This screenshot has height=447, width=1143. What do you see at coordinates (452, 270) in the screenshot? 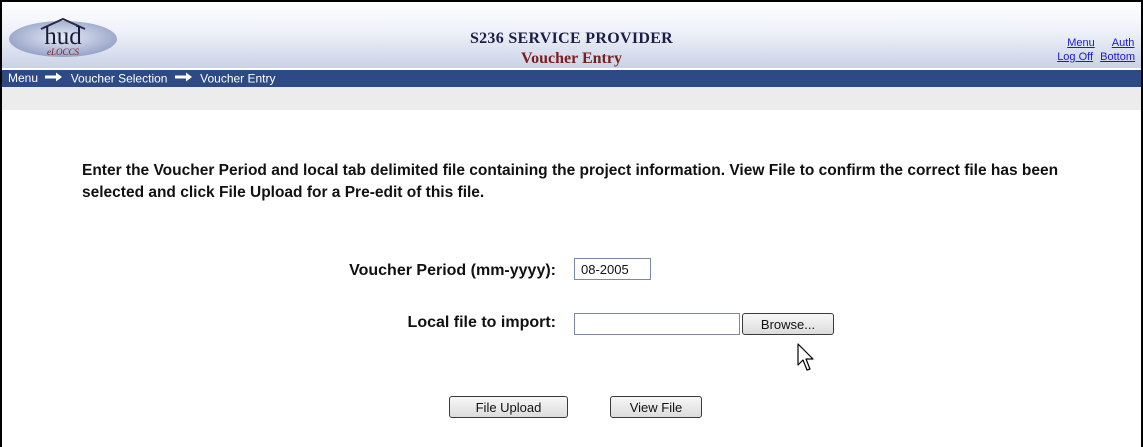
I see `voucher-period-label: Voucher Period (mm-yyyy):` at bounding box center [452, 270].